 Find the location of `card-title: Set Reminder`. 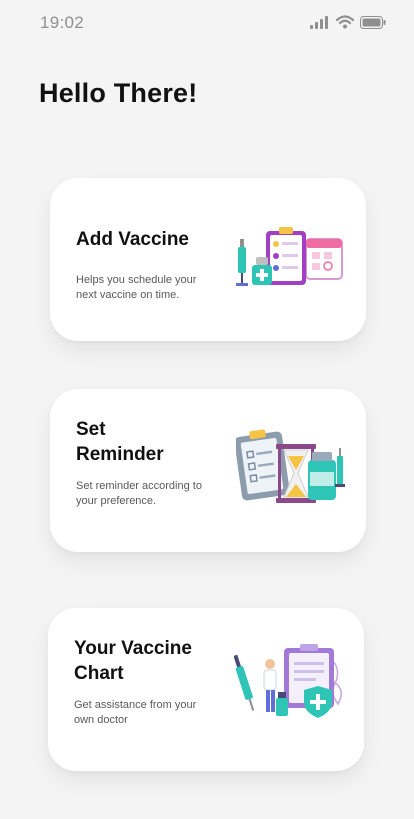

card-title: Set Reminder is located at coordinates (120, 442).